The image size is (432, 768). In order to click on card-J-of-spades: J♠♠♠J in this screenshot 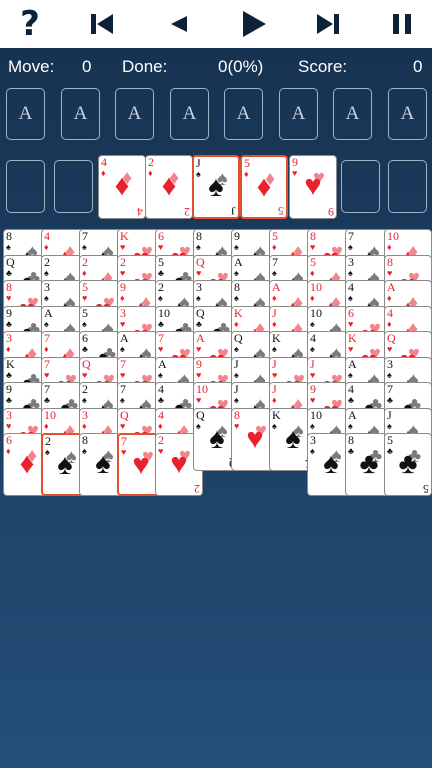, I will do `click(216, 187)`.